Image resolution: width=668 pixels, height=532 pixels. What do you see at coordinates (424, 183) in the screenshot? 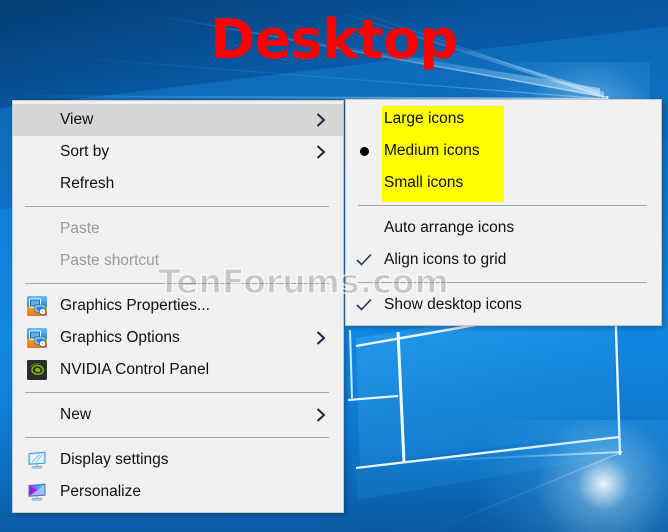
I see `submenu-item-label: Small icons` at bounding box center [424, 183].